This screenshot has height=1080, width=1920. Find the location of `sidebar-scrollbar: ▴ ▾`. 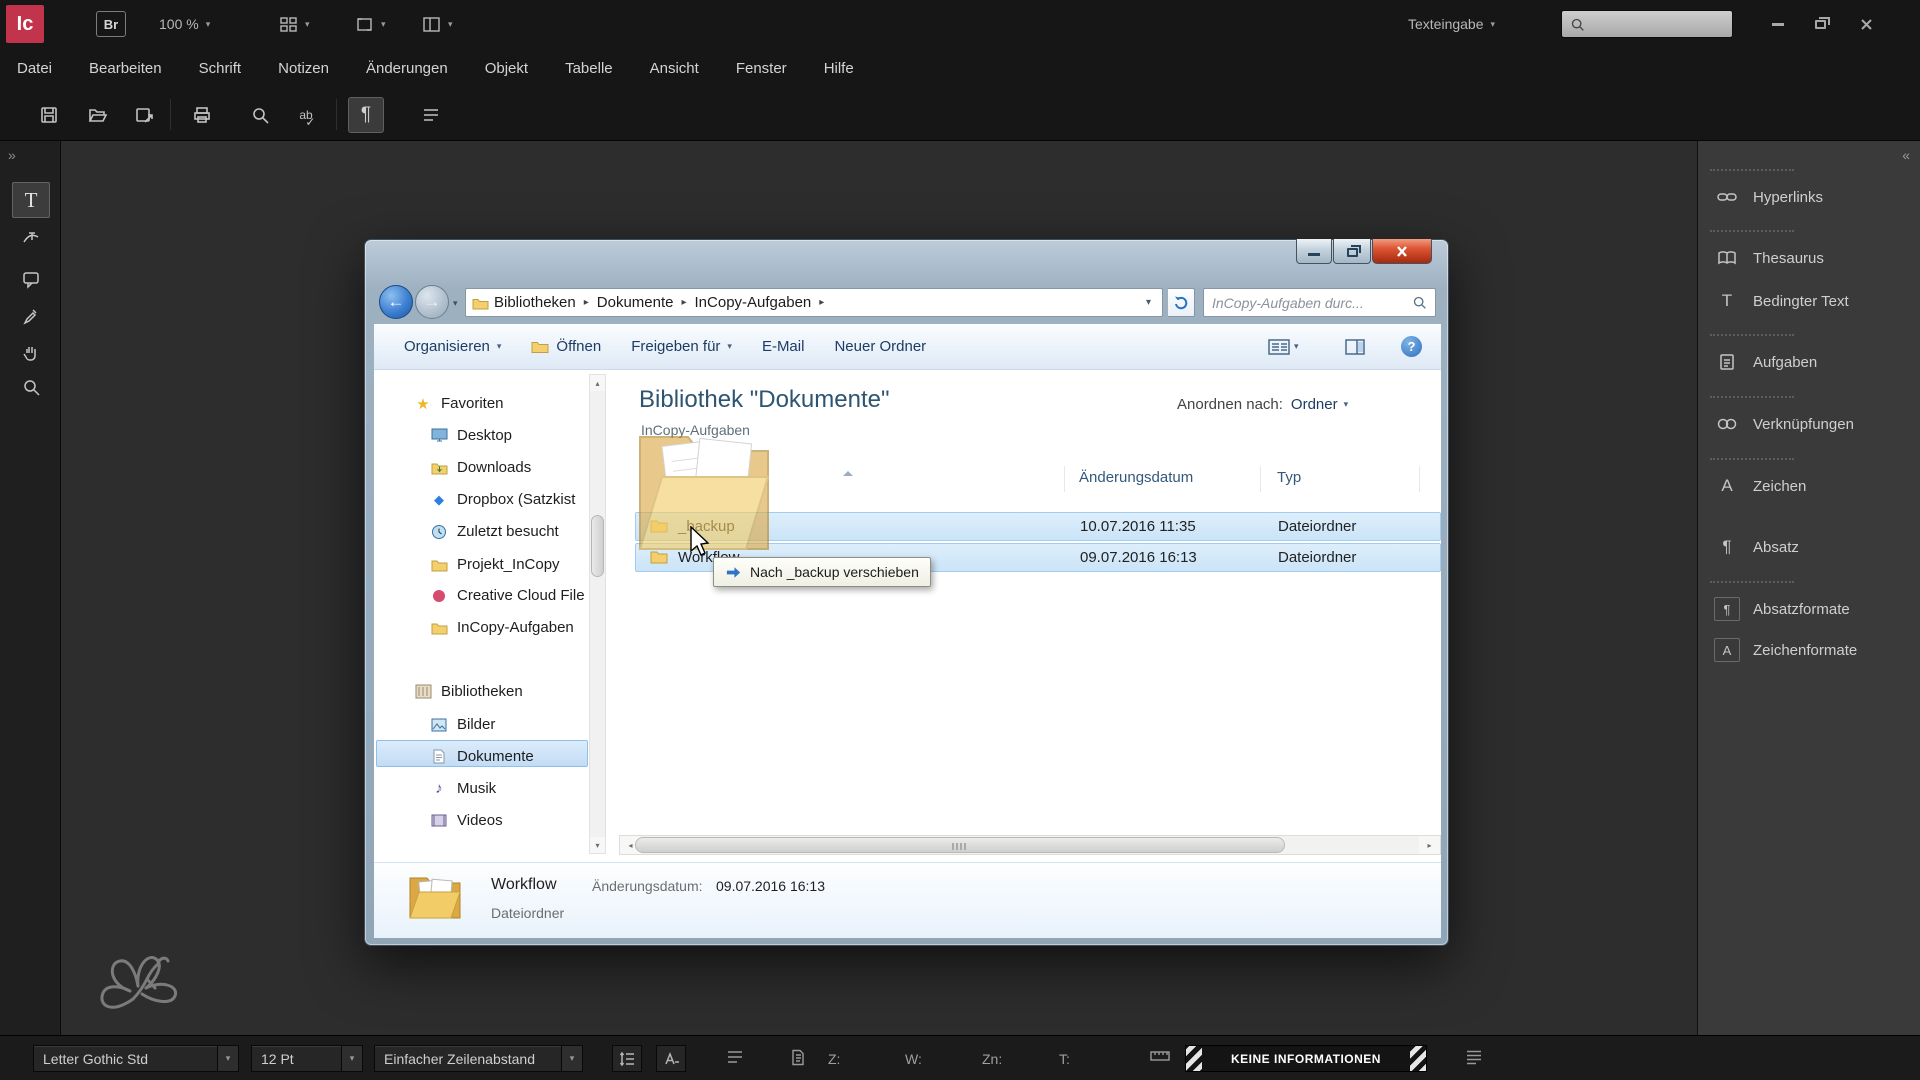

sidebar-scrollbar: ▴ ▾ is located at coordinates (597, 614).